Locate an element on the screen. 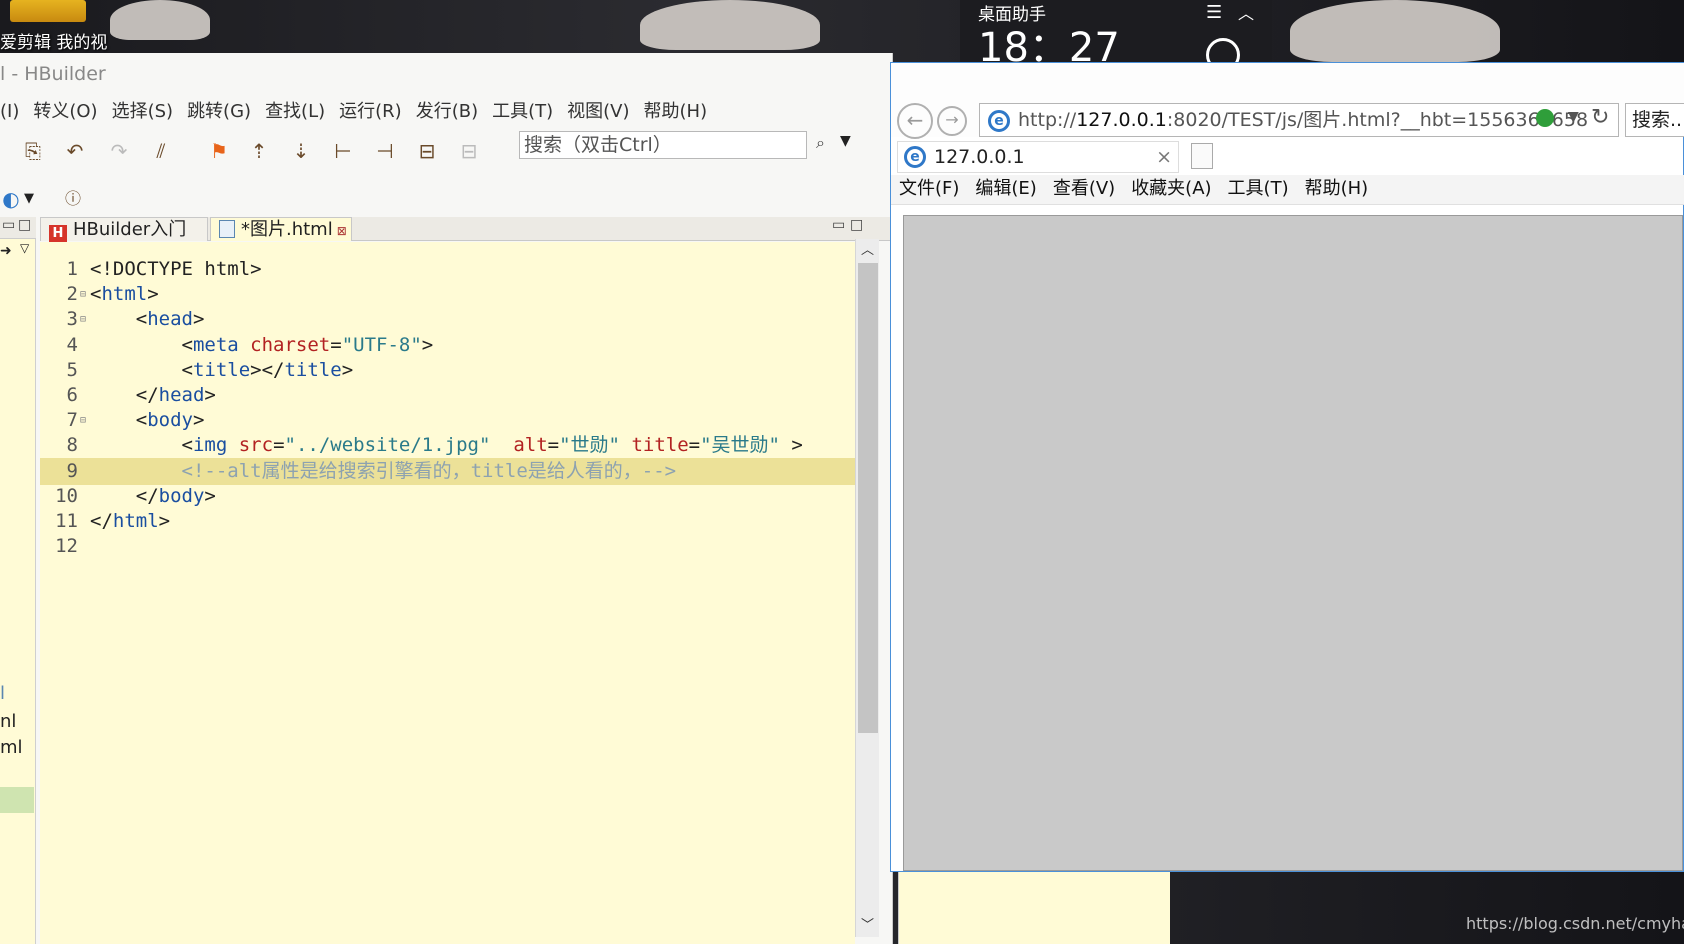 The width and height of the screenshot is (1684, 944). code-token: </ is located at coordinates (124, 395).